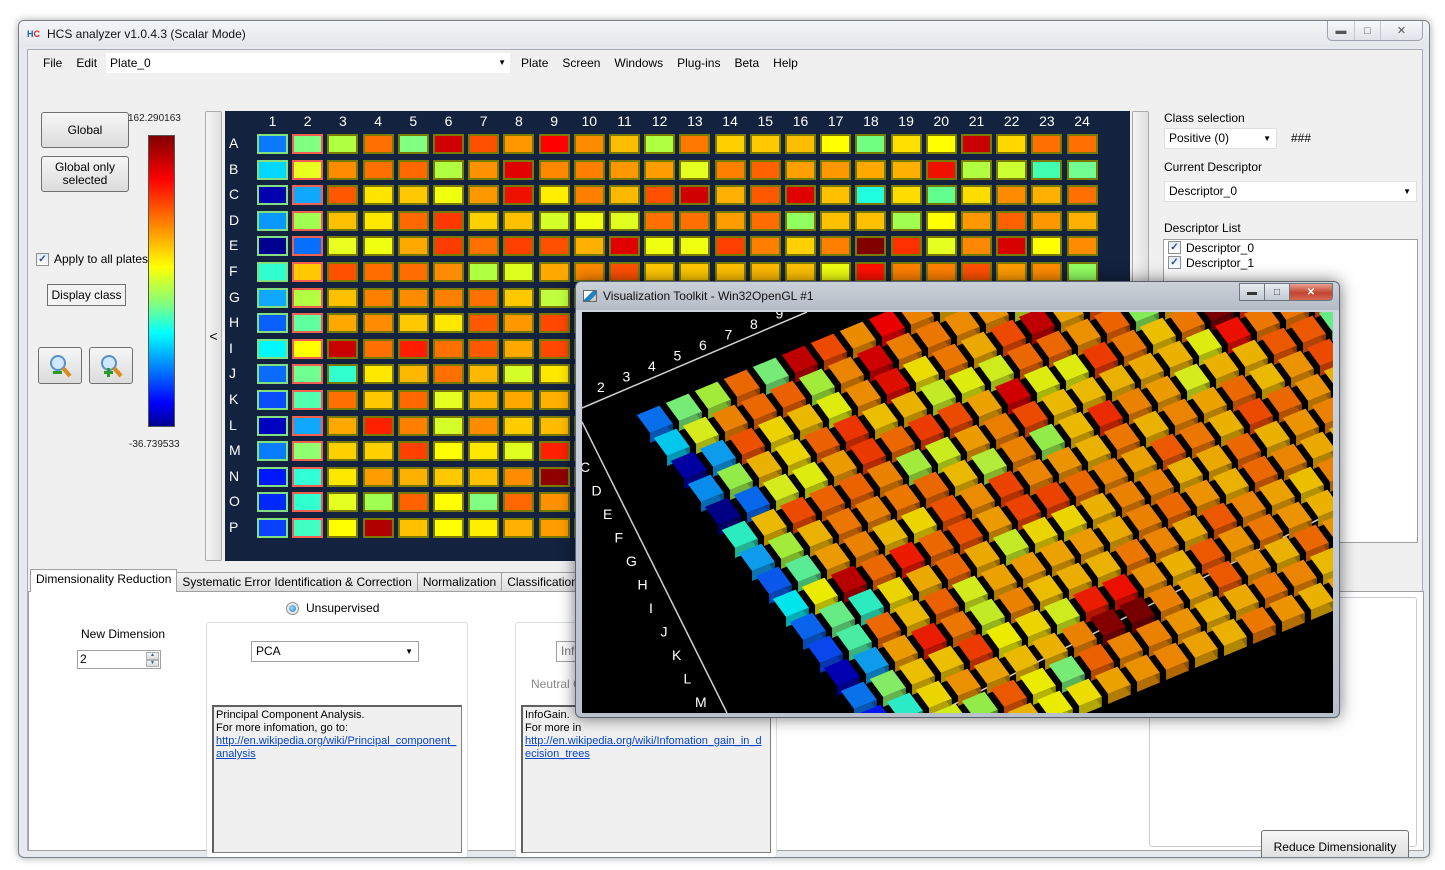 The height and width of the screenshot is (870, 1445). Describe the element at coordinates (1174, 262) in the screenshot. I see `checkbox-checked-icon: ✓` at that location.